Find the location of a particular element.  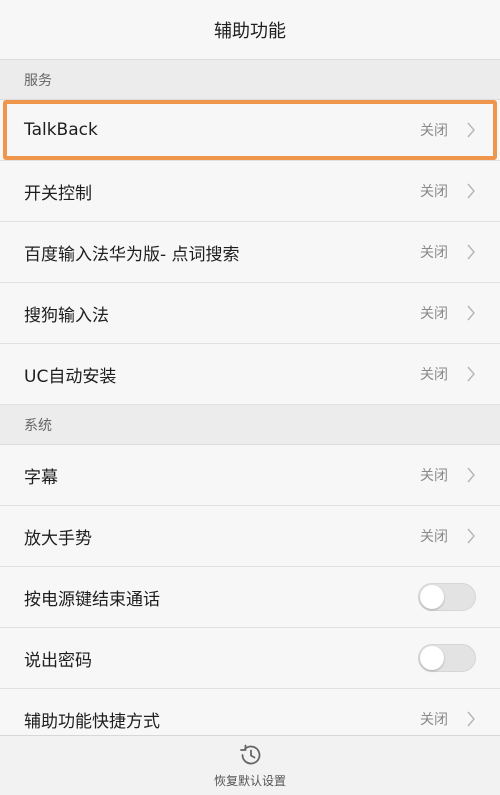

setting-row-speak-passwords: 说出密码 is located at coordinates (250, 658).